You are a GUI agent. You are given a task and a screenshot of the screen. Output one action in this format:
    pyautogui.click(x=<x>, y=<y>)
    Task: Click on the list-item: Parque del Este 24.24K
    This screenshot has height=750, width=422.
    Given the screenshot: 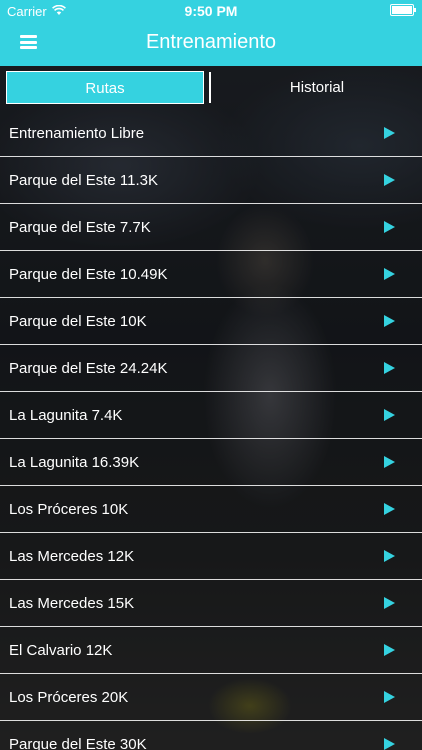 What is the action you would take?
    pyautogui.click(x=211, y=368)
    